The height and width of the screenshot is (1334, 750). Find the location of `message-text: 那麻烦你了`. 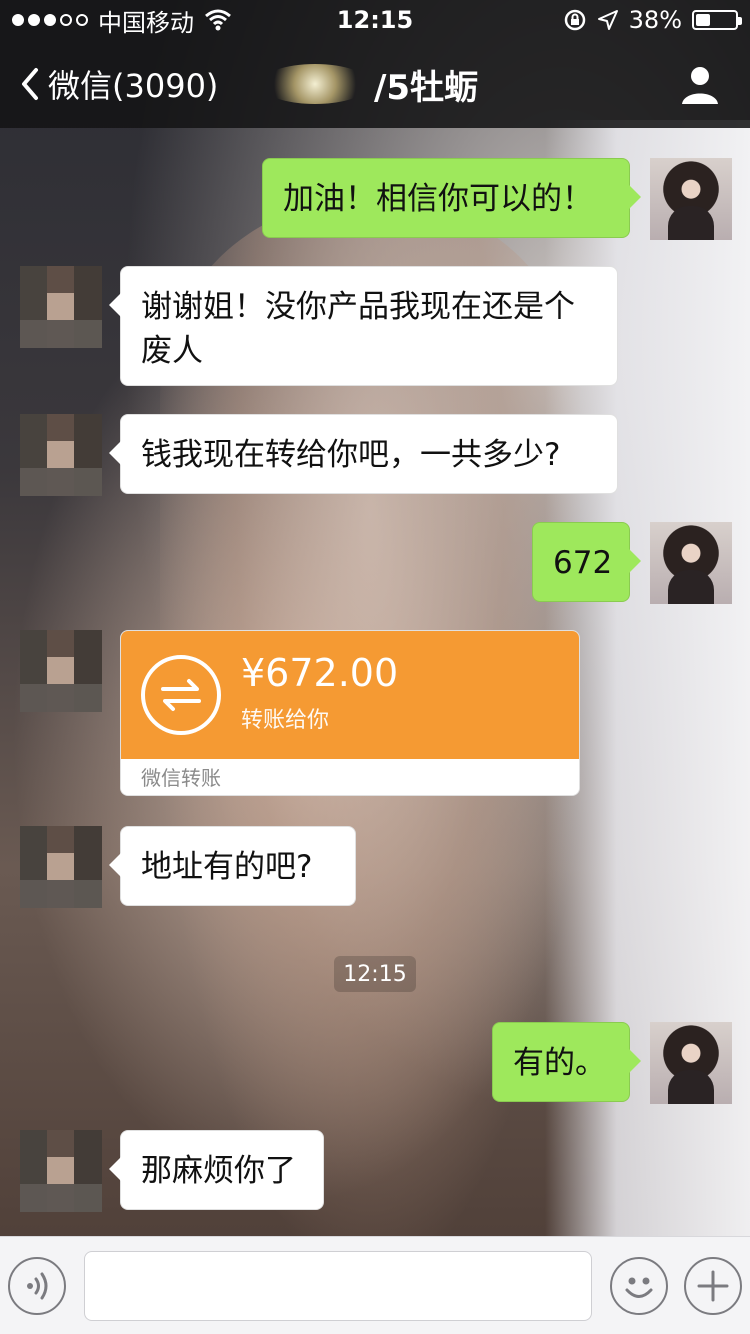

message-text: 那麻烦你了 is located at coordinates (218, 1171).